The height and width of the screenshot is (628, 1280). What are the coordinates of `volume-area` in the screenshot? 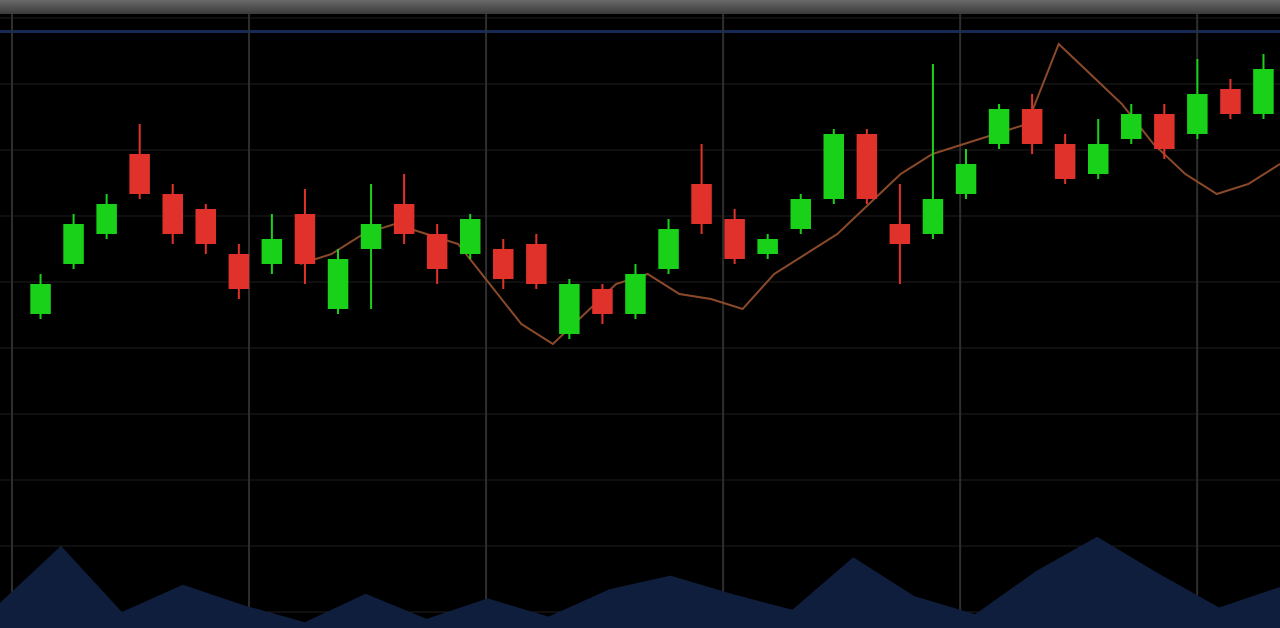 It's located at (640, 582).